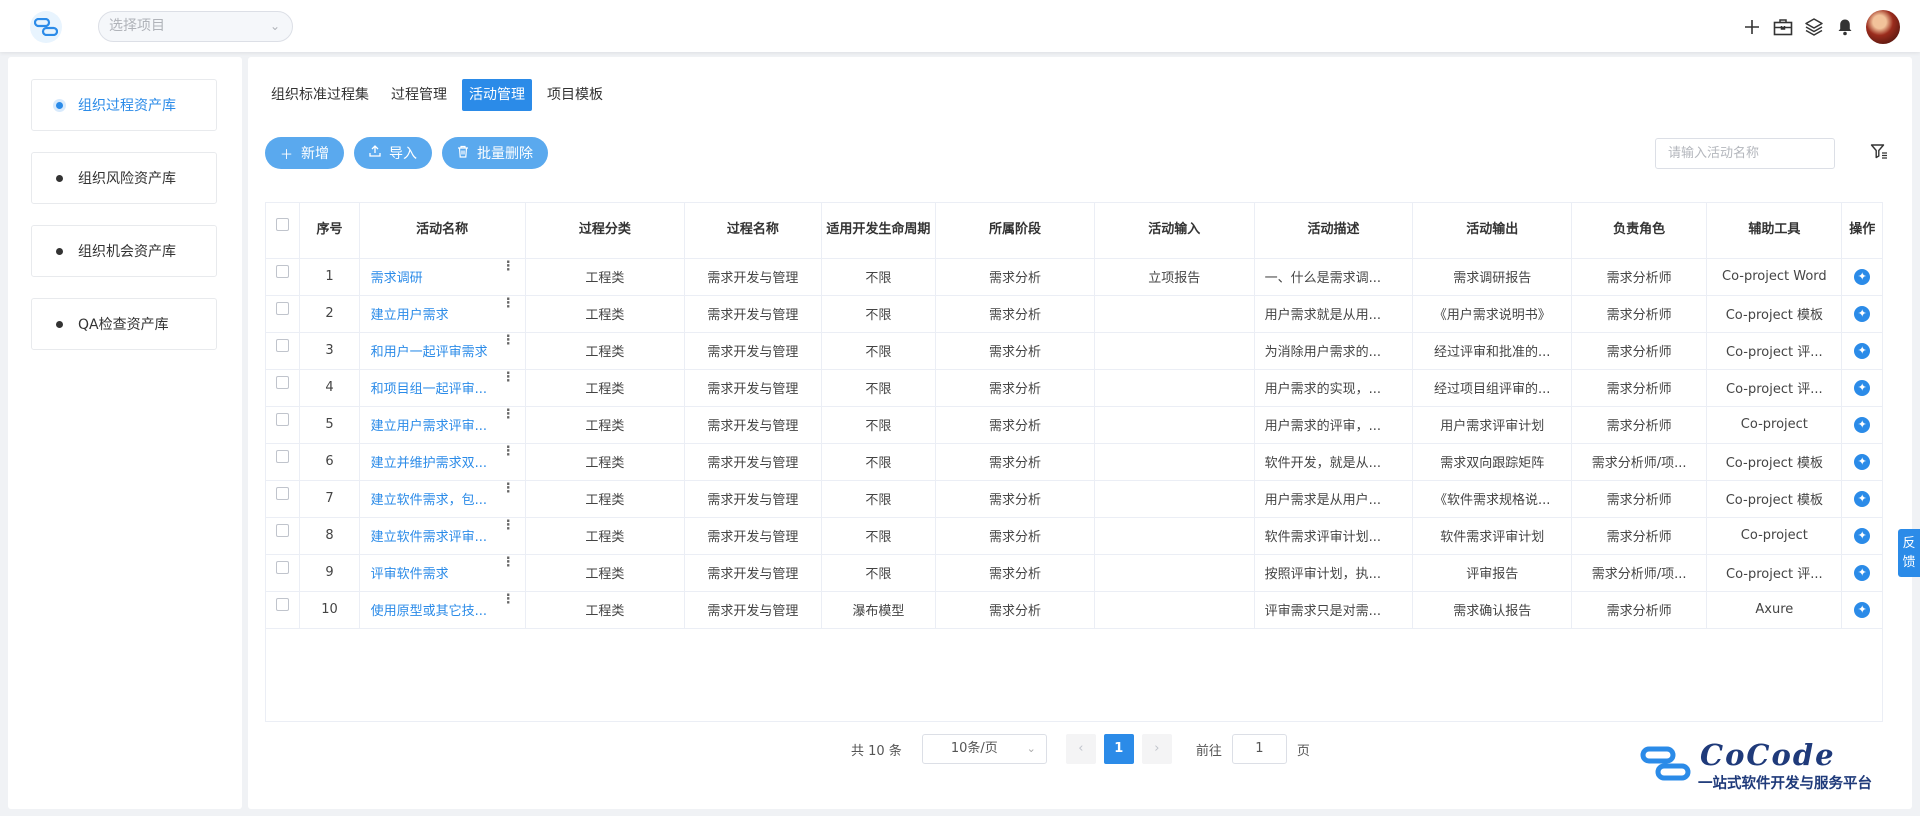 The height and width of the screenshot is (816, 1920). What do you see at coordinates (329, 499) in the screenshot?
I see `cell-no: 7` at bounding box center [329, 499].